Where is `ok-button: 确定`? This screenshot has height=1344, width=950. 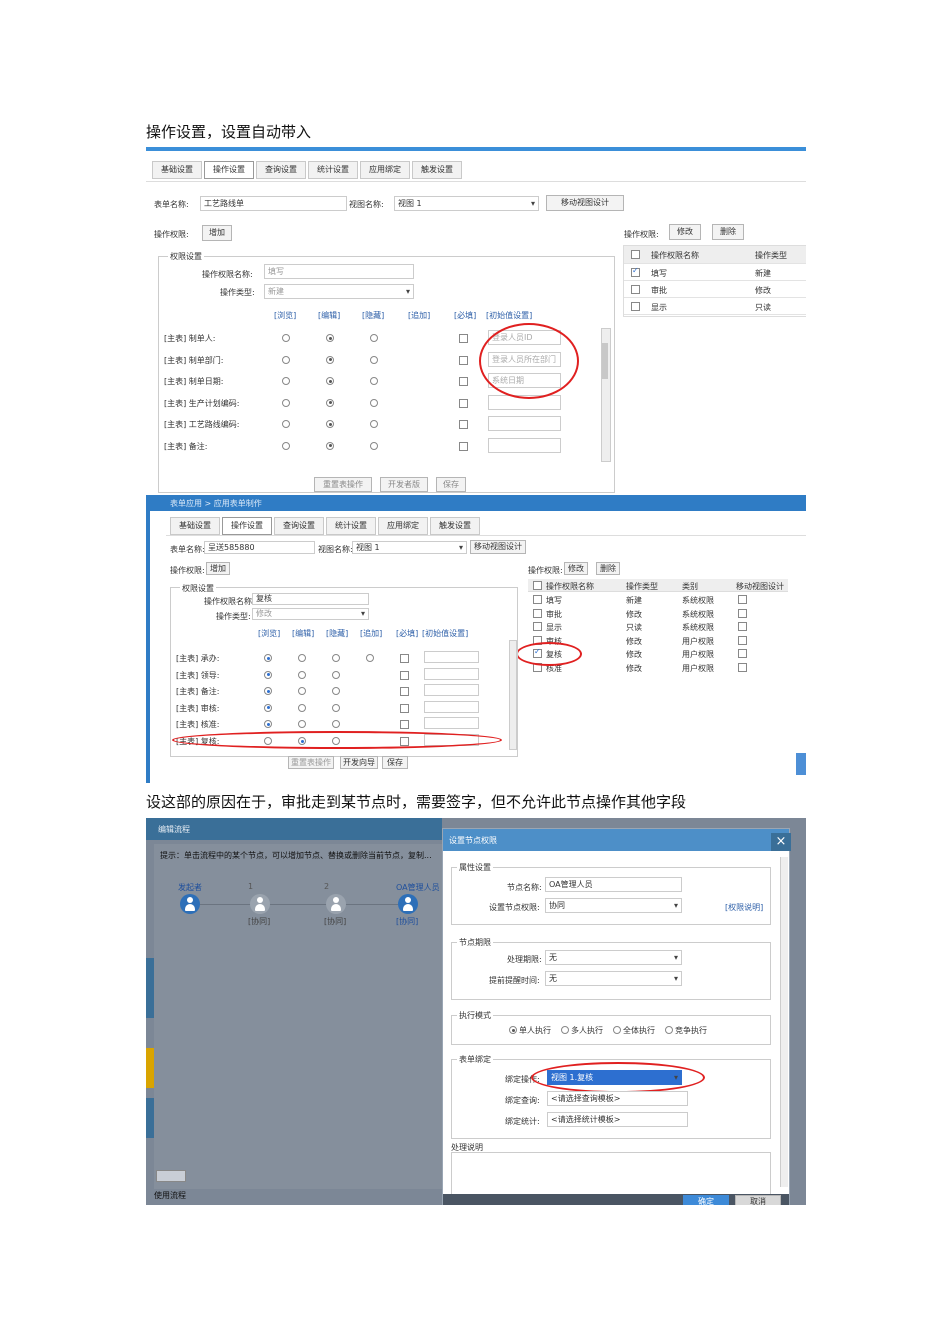
ok-button: 确定 is located at coordinates (706, 1200).